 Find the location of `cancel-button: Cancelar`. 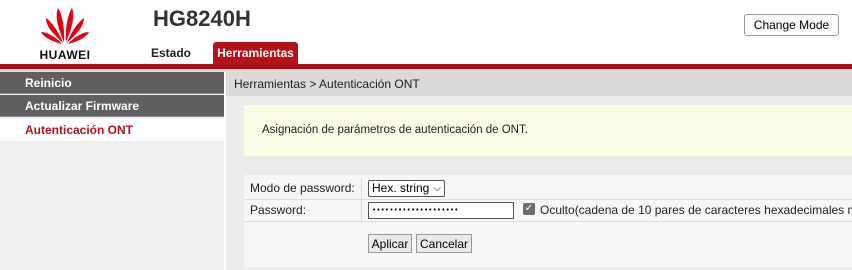

cancel-button: Cancelar is located at coordinates (444, 243).